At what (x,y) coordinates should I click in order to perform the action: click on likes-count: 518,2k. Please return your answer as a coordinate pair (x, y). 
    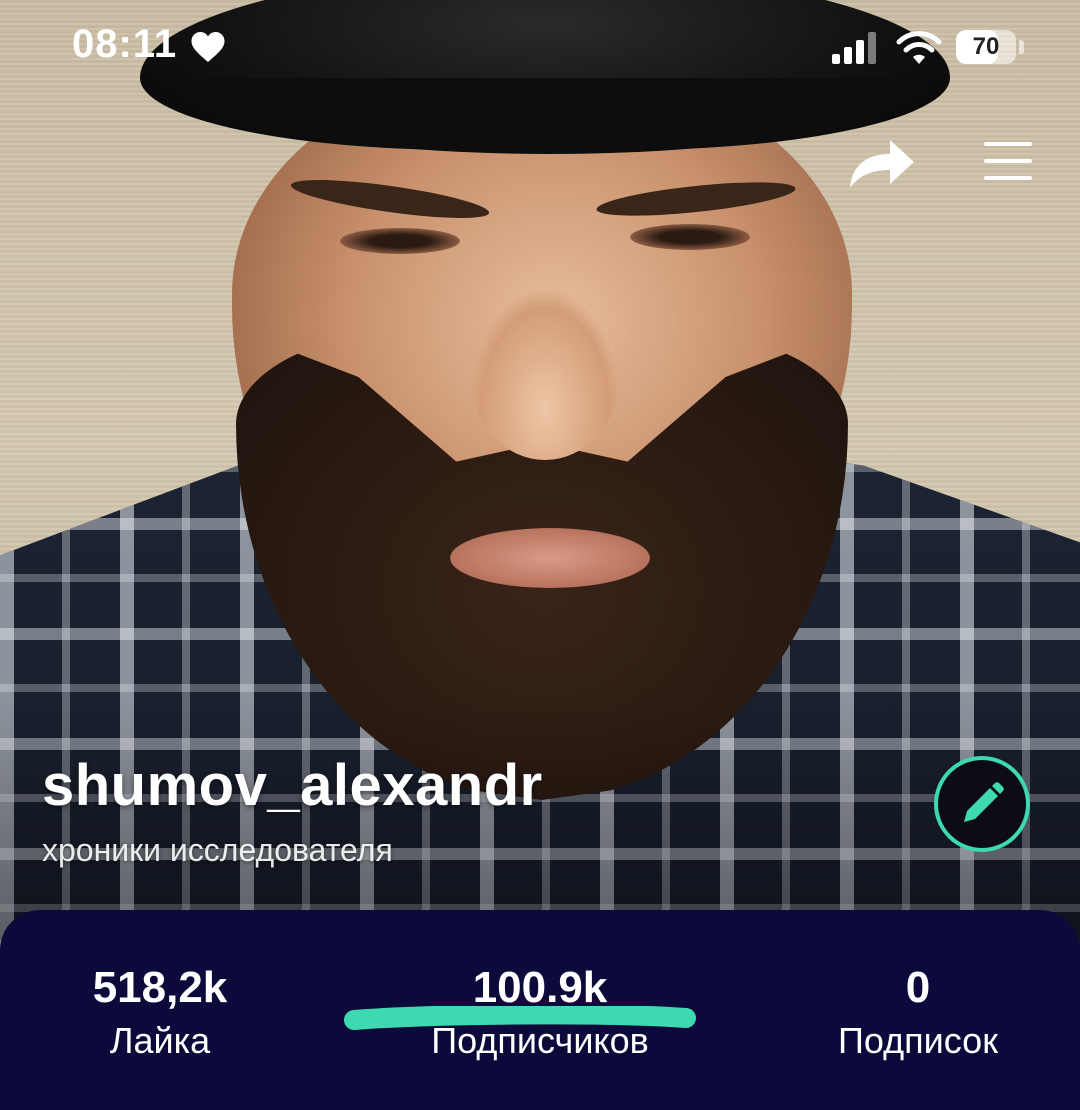
    Looking at the image, I should click on (160, 987).